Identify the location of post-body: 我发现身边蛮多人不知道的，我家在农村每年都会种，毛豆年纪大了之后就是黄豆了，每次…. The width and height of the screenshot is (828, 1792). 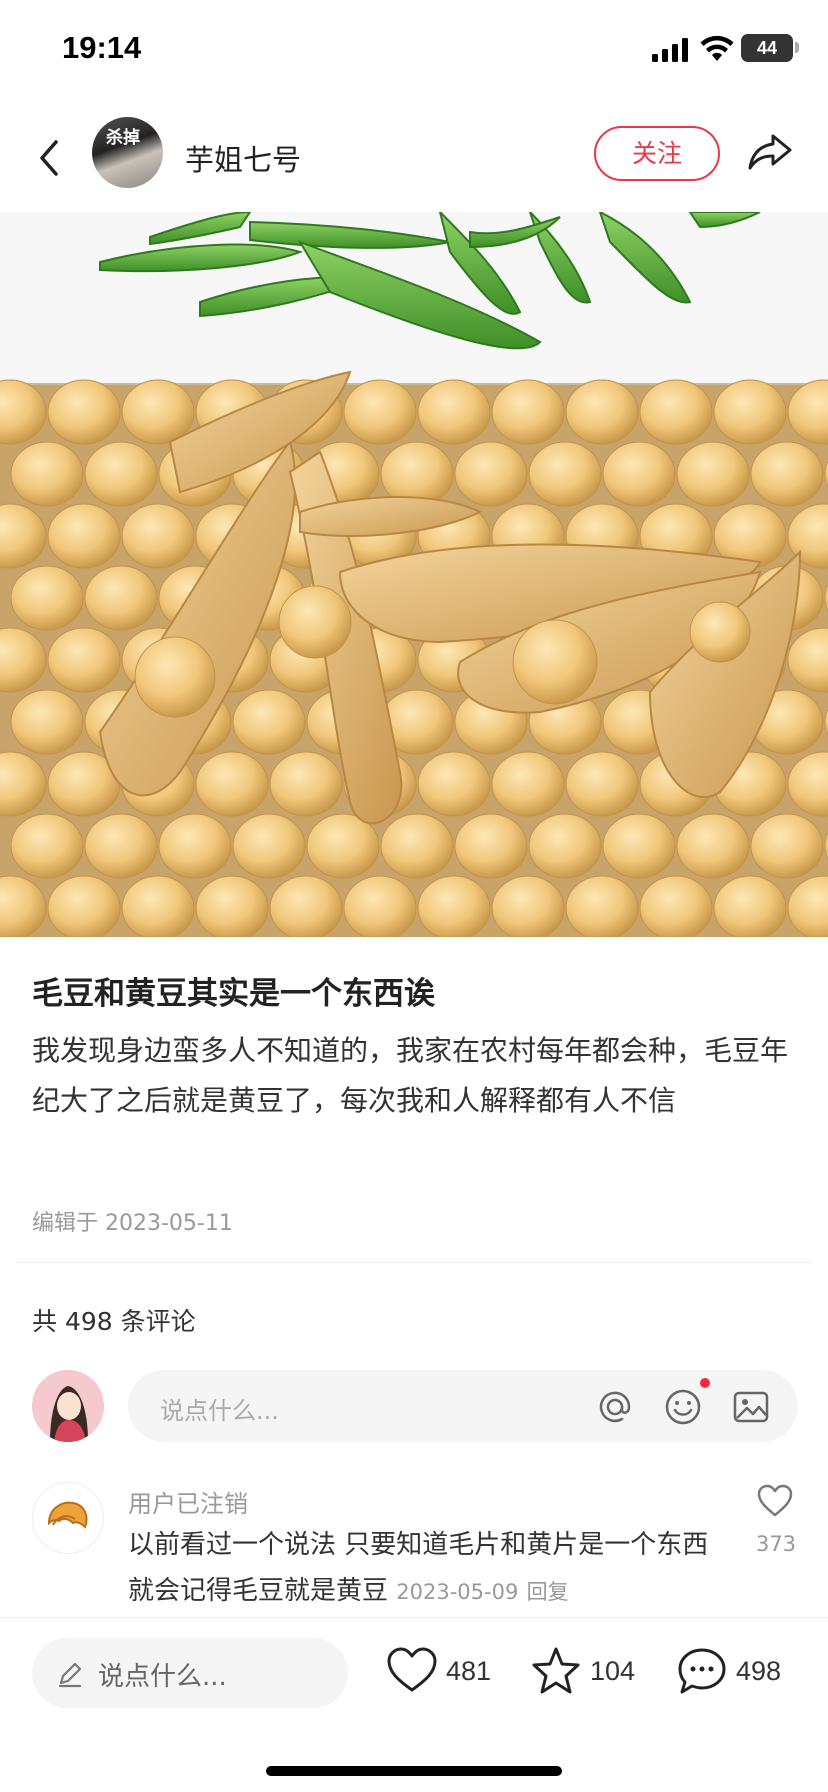
(410, 1075).